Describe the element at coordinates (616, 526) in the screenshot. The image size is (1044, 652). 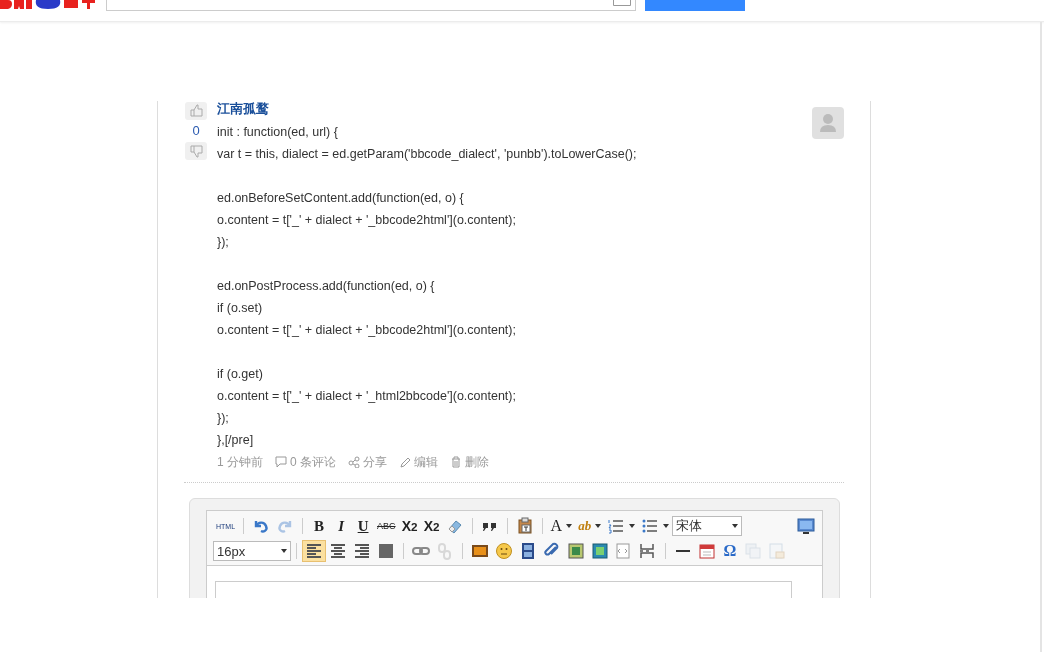
I see `ordered-list-icon` at that location.